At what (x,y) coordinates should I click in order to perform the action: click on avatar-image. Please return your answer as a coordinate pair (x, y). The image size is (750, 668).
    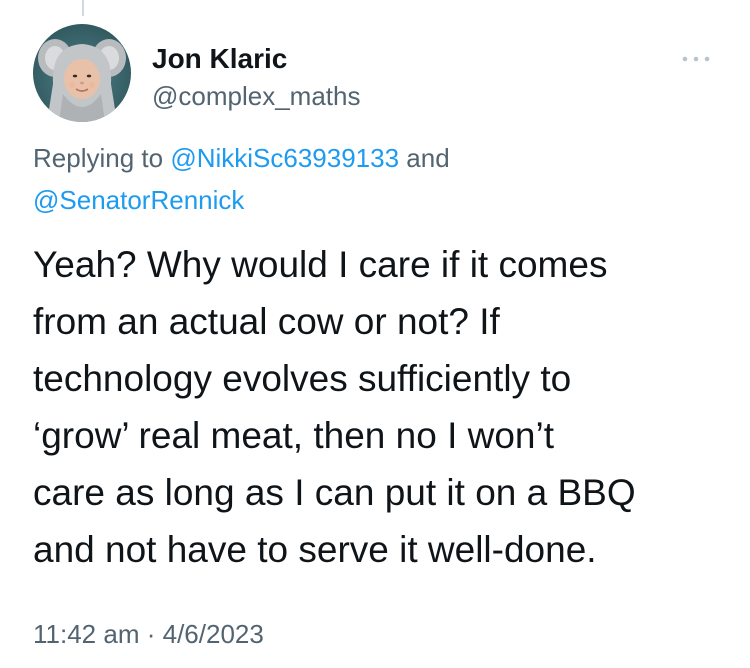
    Looking at the image, I should click on (82, 73).